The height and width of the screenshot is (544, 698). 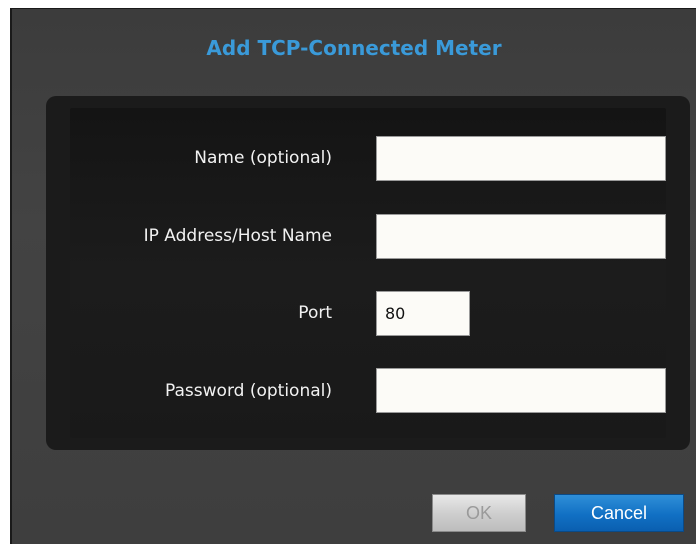 I want to click on name-label: Name (optional), so click(x=263, y=158).